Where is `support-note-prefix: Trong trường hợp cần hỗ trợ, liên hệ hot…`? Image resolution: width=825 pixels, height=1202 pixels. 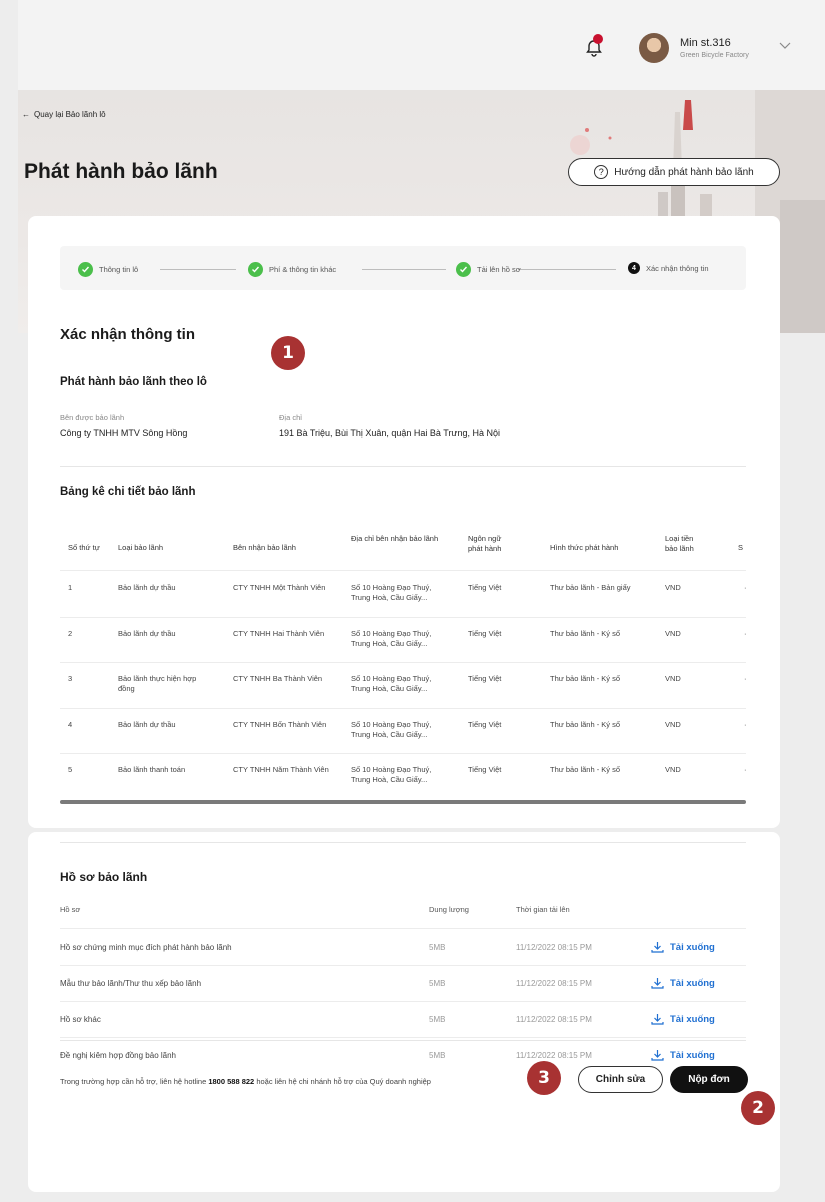
support-note-prefix: Trong trường hợp cần hỗ trợ, liên hệ hot… is located at coordinates (133, 1081).